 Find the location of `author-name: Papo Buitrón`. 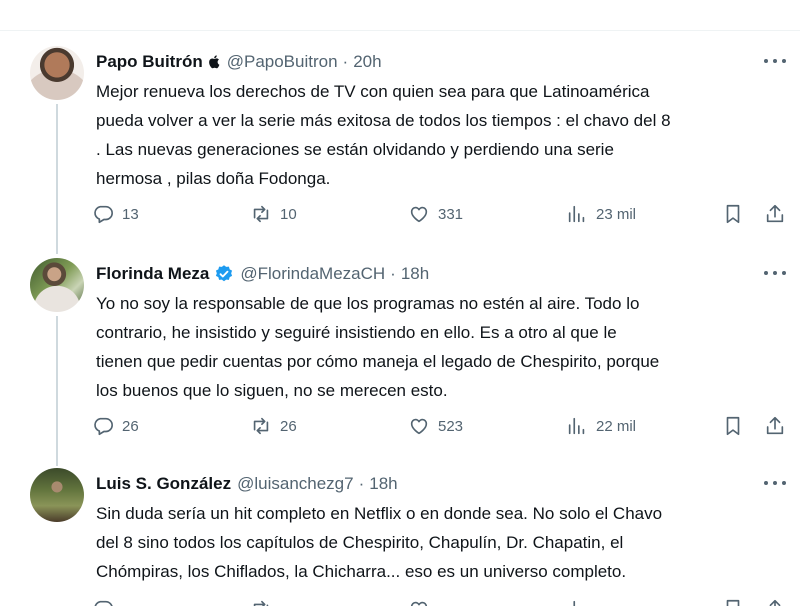

author-name: Papo Buitrón is located at coordinates (149, 62).